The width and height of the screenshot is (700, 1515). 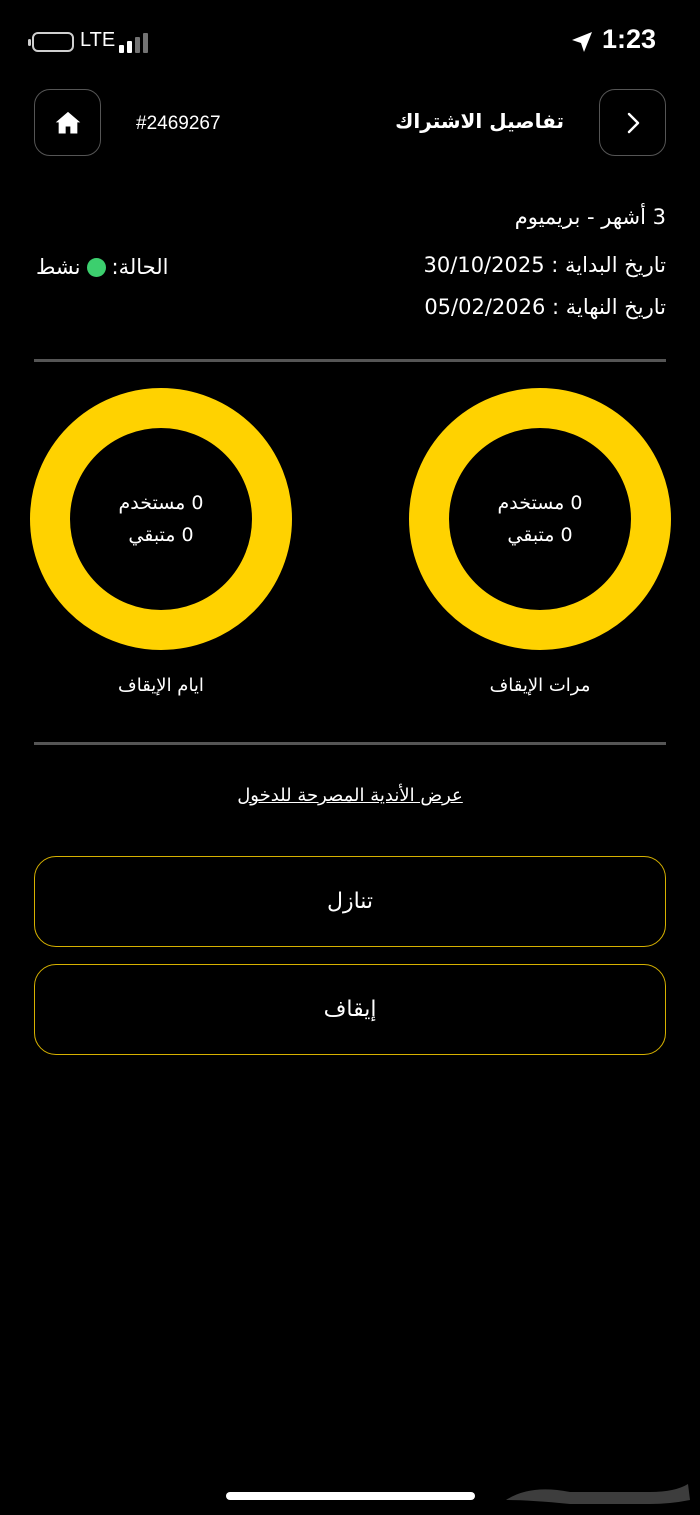 I want to click on back-button, so click(x=632, y=122).